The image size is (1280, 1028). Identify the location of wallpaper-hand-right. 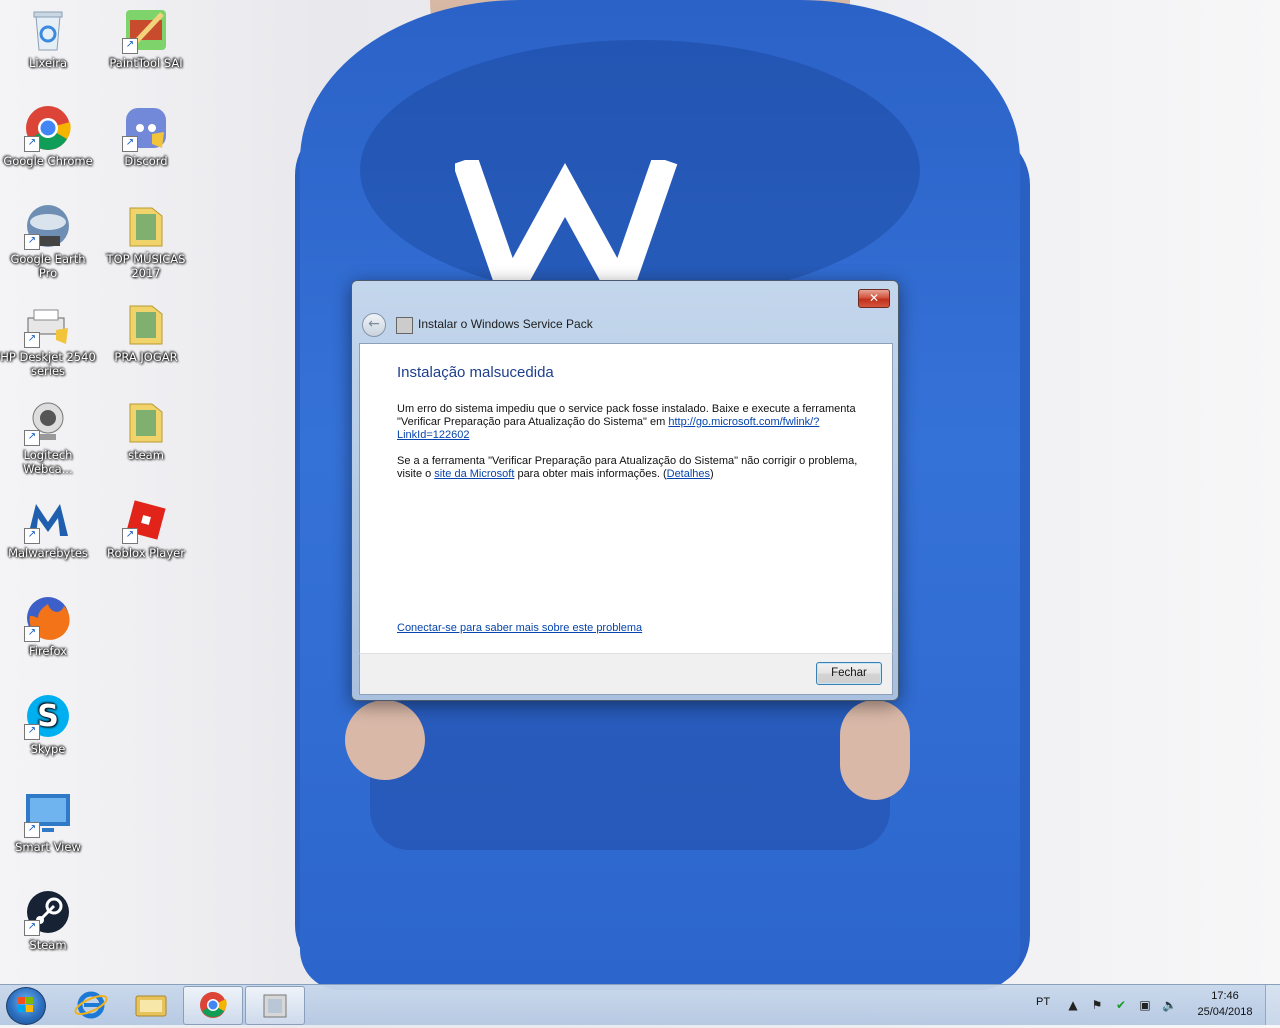
(875, 750).